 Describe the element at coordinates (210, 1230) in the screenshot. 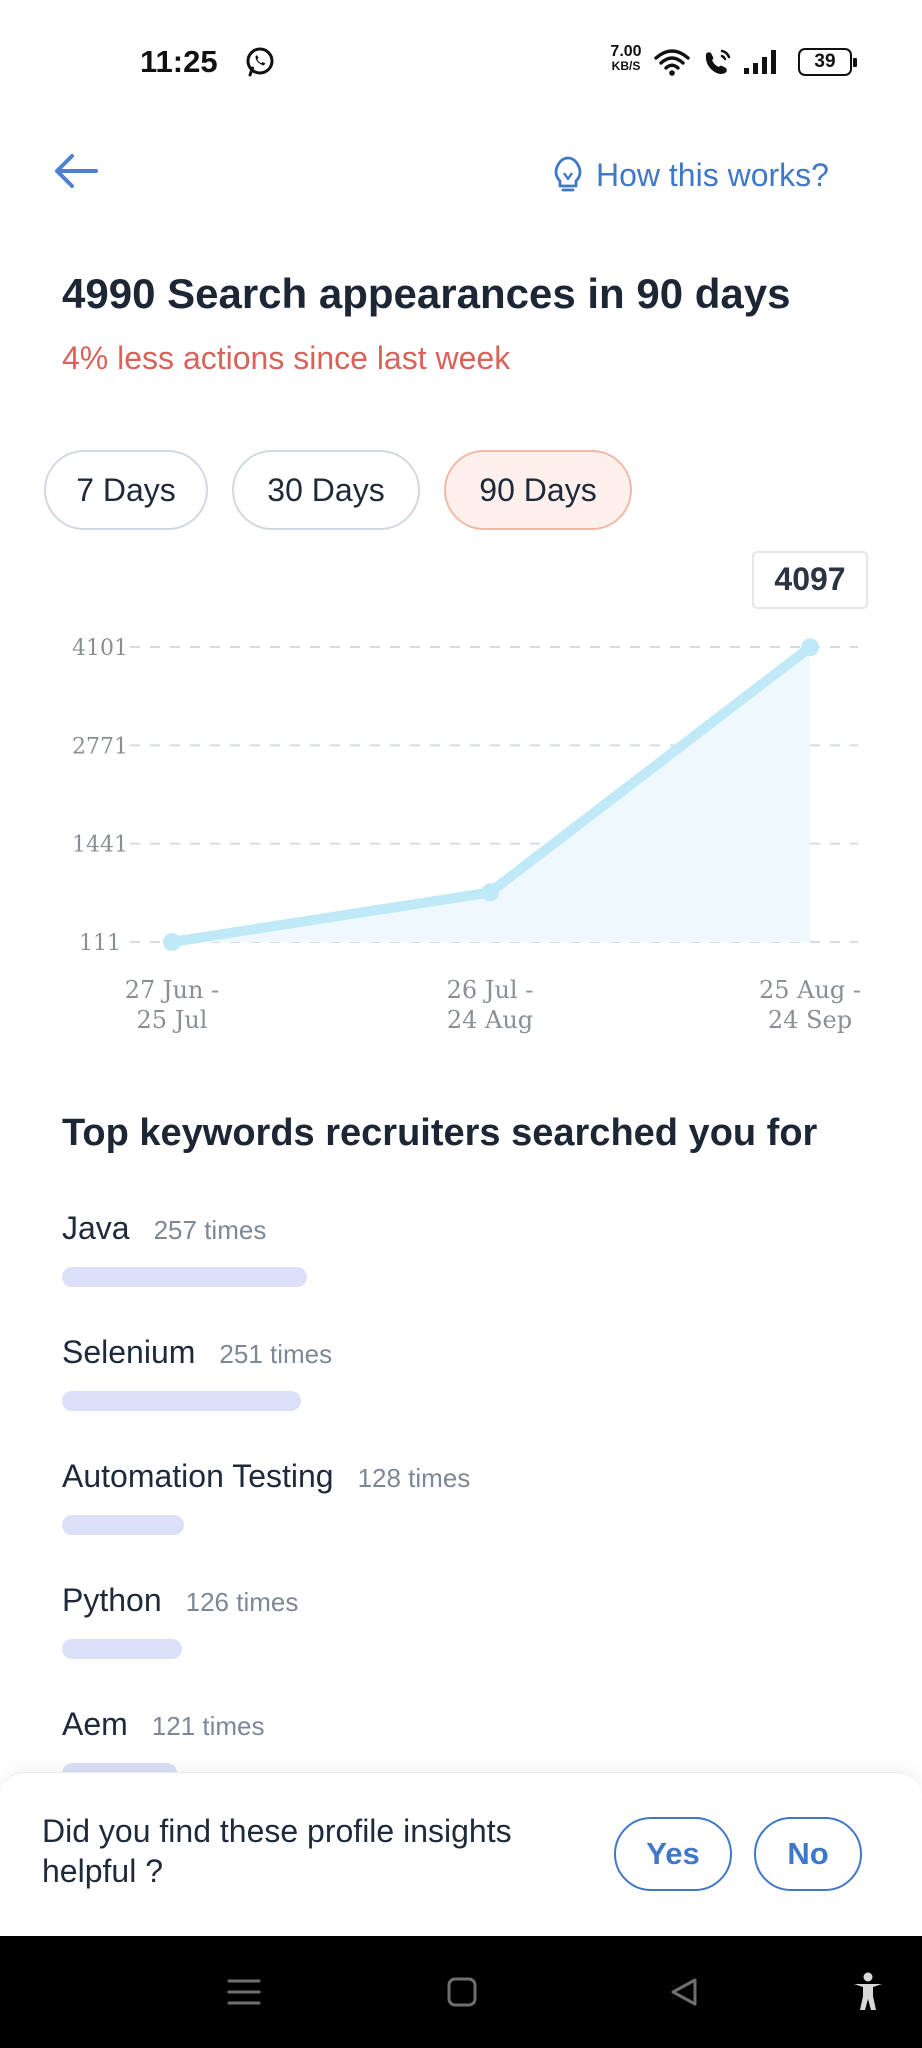

I see `keyword-count: 257 times` at that location.